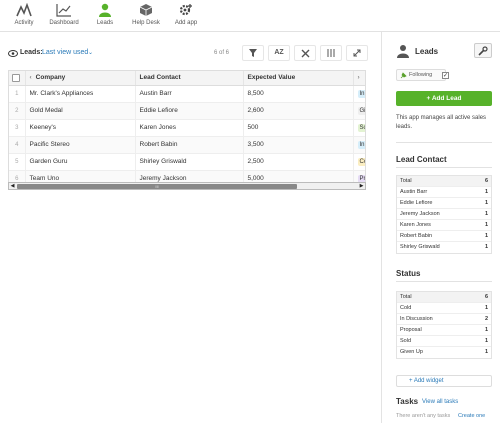 The image size is (500, 423). What do you see at coordinates (189, 128) in the screenshot?
I see `contact-cell: Karen Jones` at bounding box center [189, 128].